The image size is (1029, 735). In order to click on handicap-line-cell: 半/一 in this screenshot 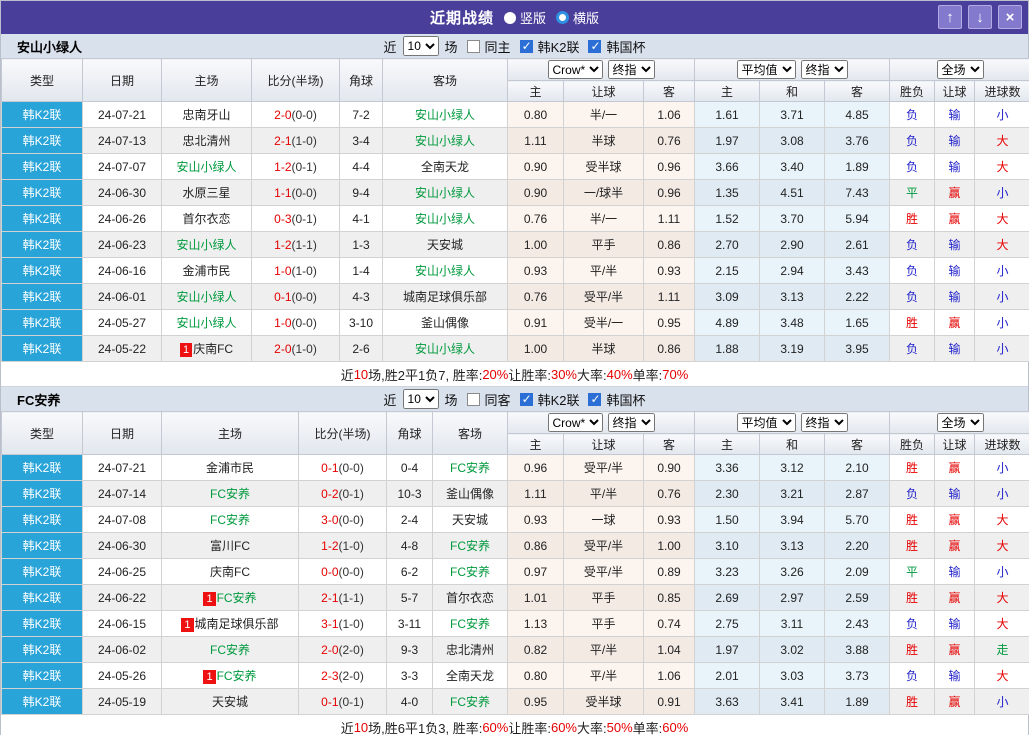, I will do `click(603, 218)`.